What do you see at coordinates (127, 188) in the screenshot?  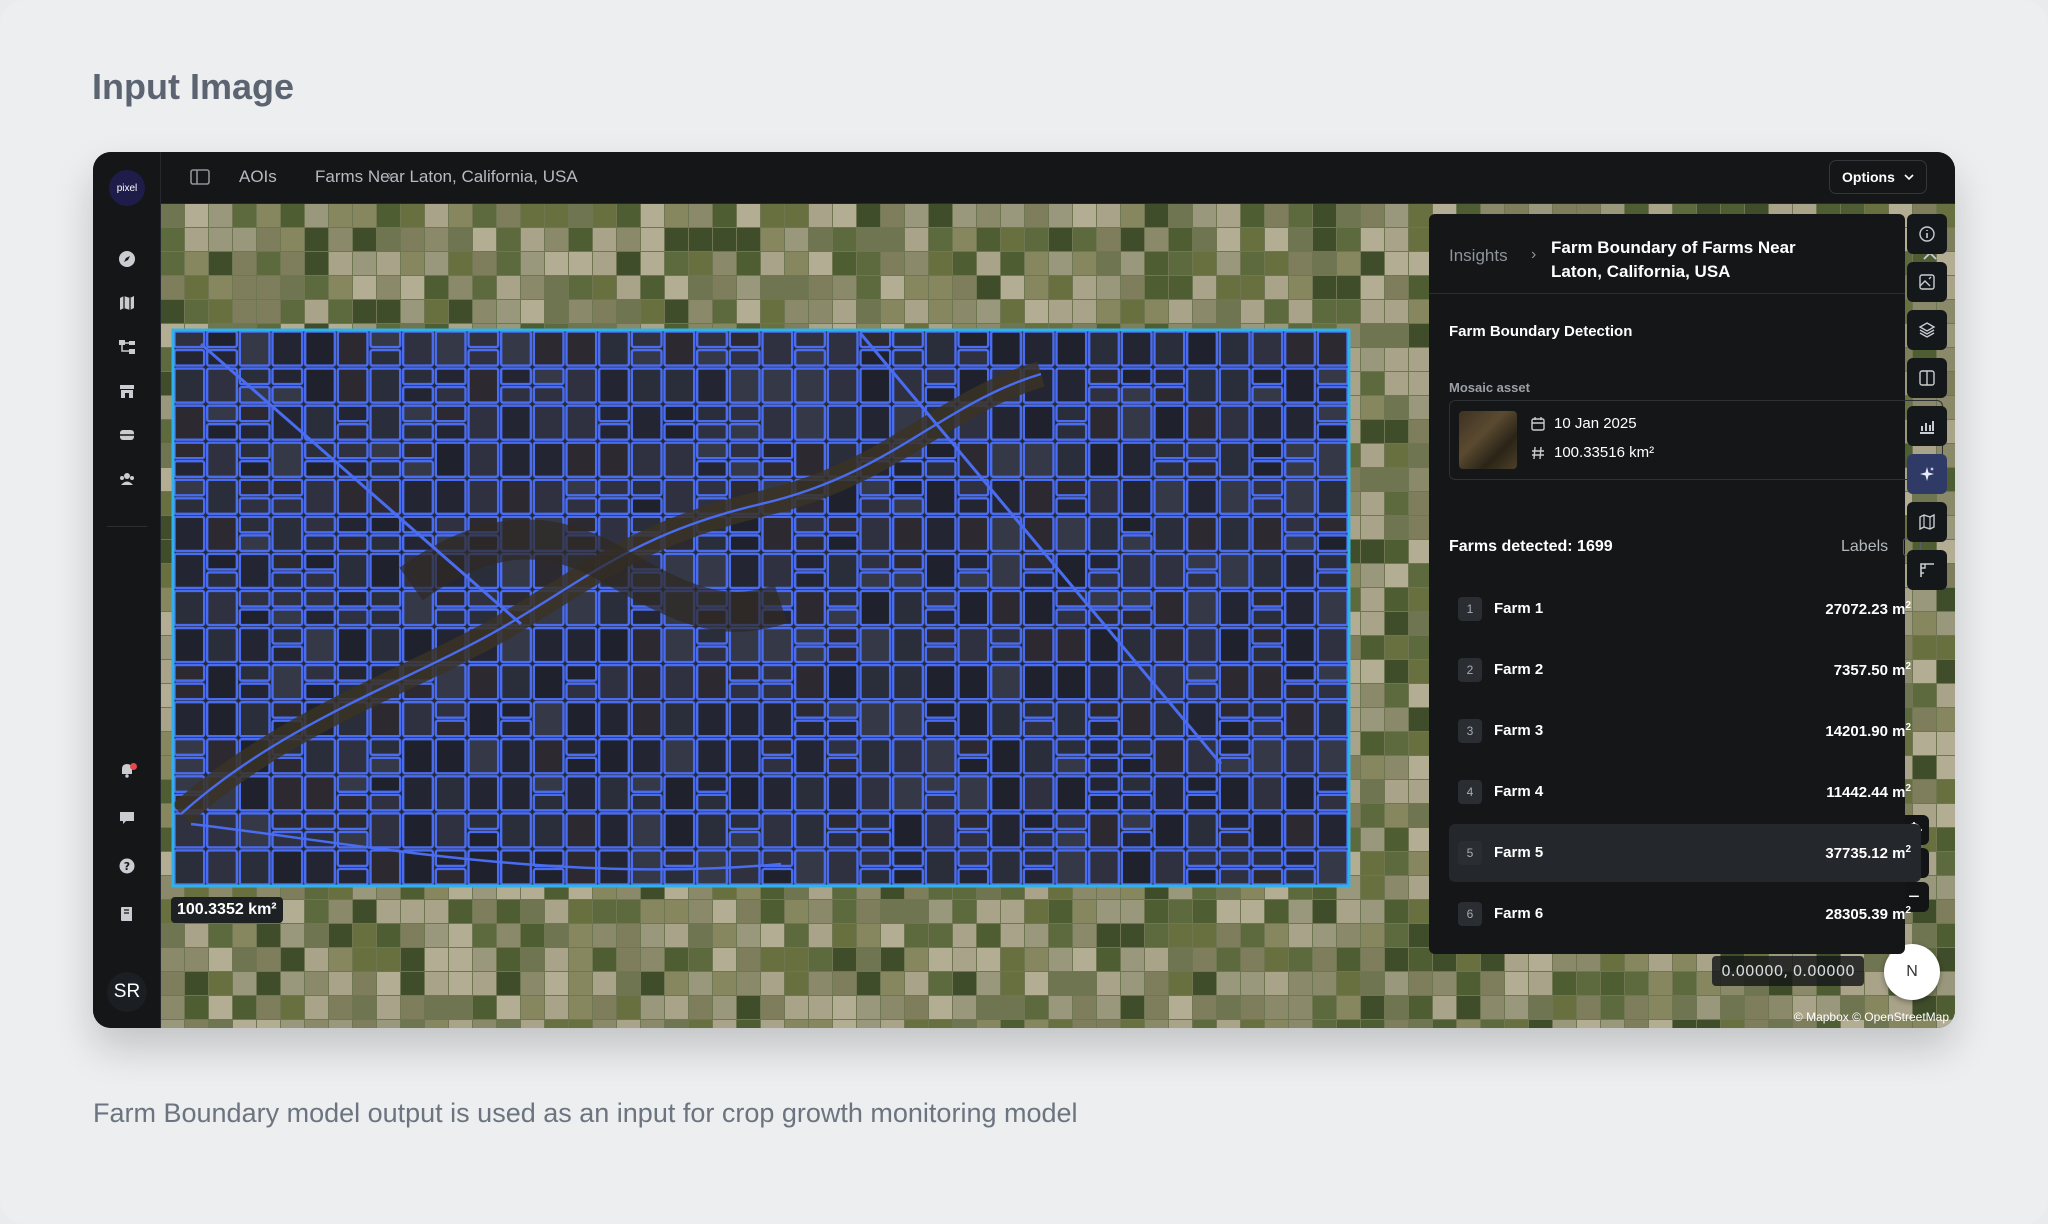 I see `logo: pixel` at bounding box center [127, 188].